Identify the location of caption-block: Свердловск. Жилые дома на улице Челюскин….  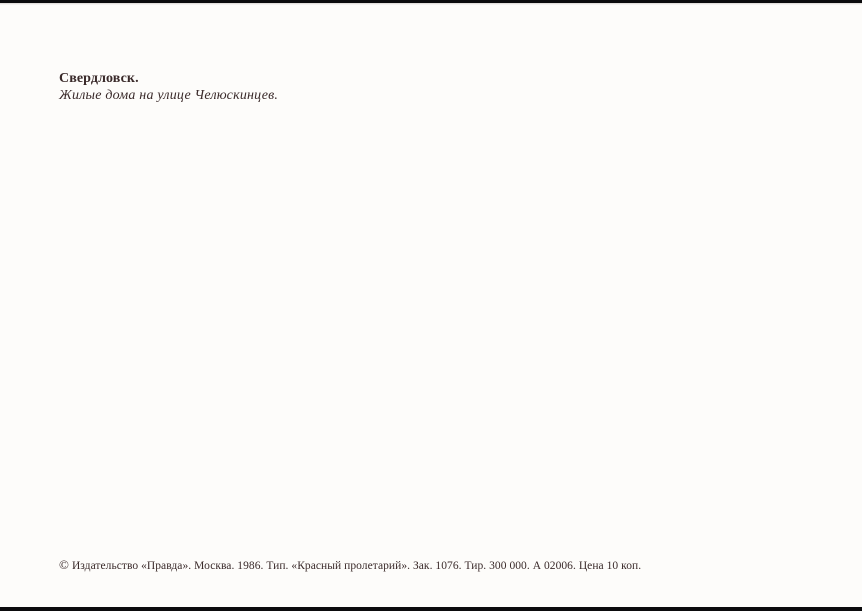
(168, 87).